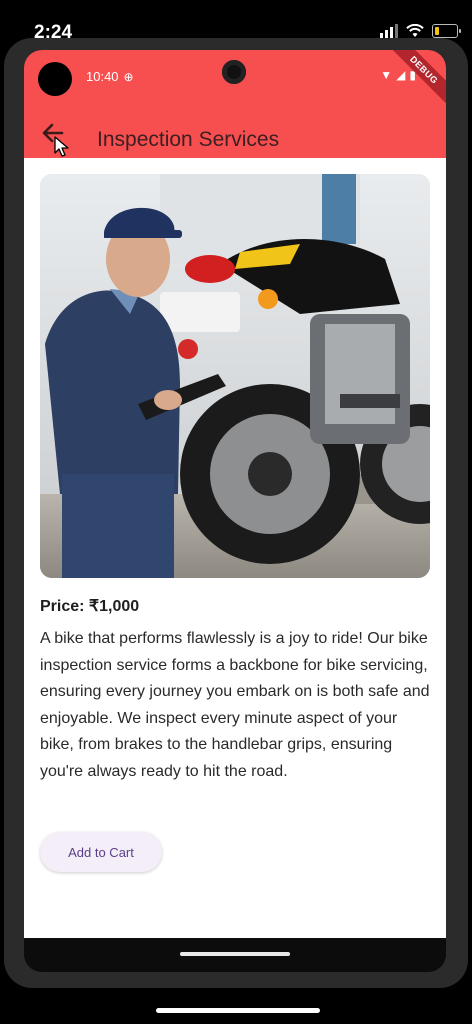 The height and width of the screenshot is (1024, 472). I want to click on system-nav-bar, so click(235, 955).